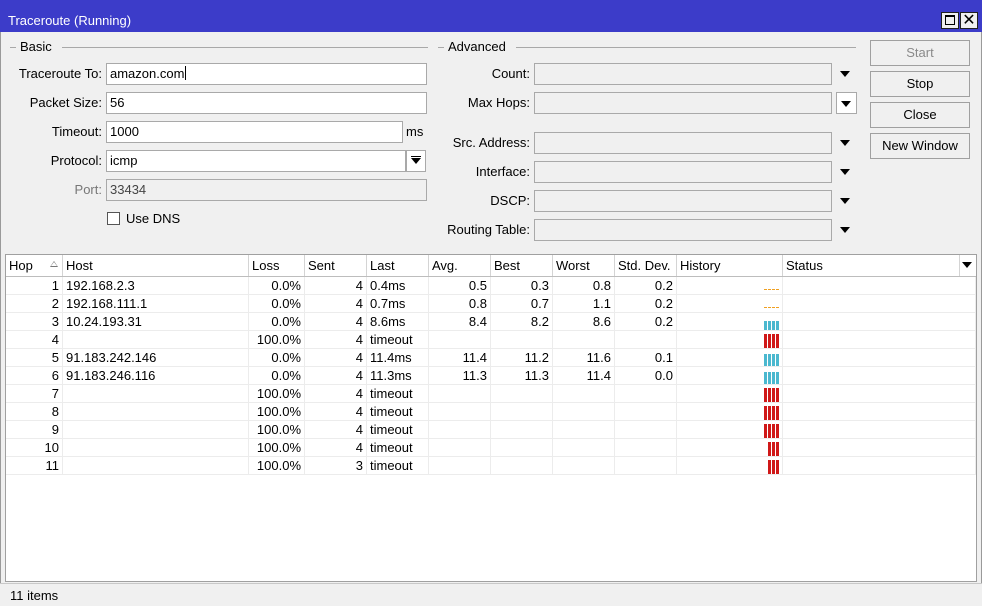  I want to click on table-row: 9 100.0% 4 timeout, so click(491, 430).